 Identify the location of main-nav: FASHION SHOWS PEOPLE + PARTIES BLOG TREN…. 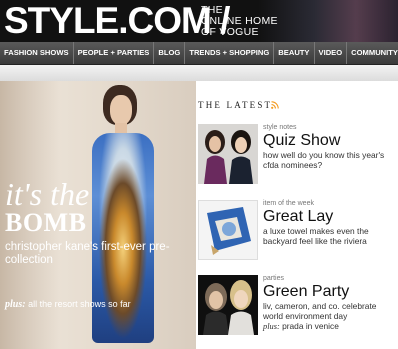
(199, 53).